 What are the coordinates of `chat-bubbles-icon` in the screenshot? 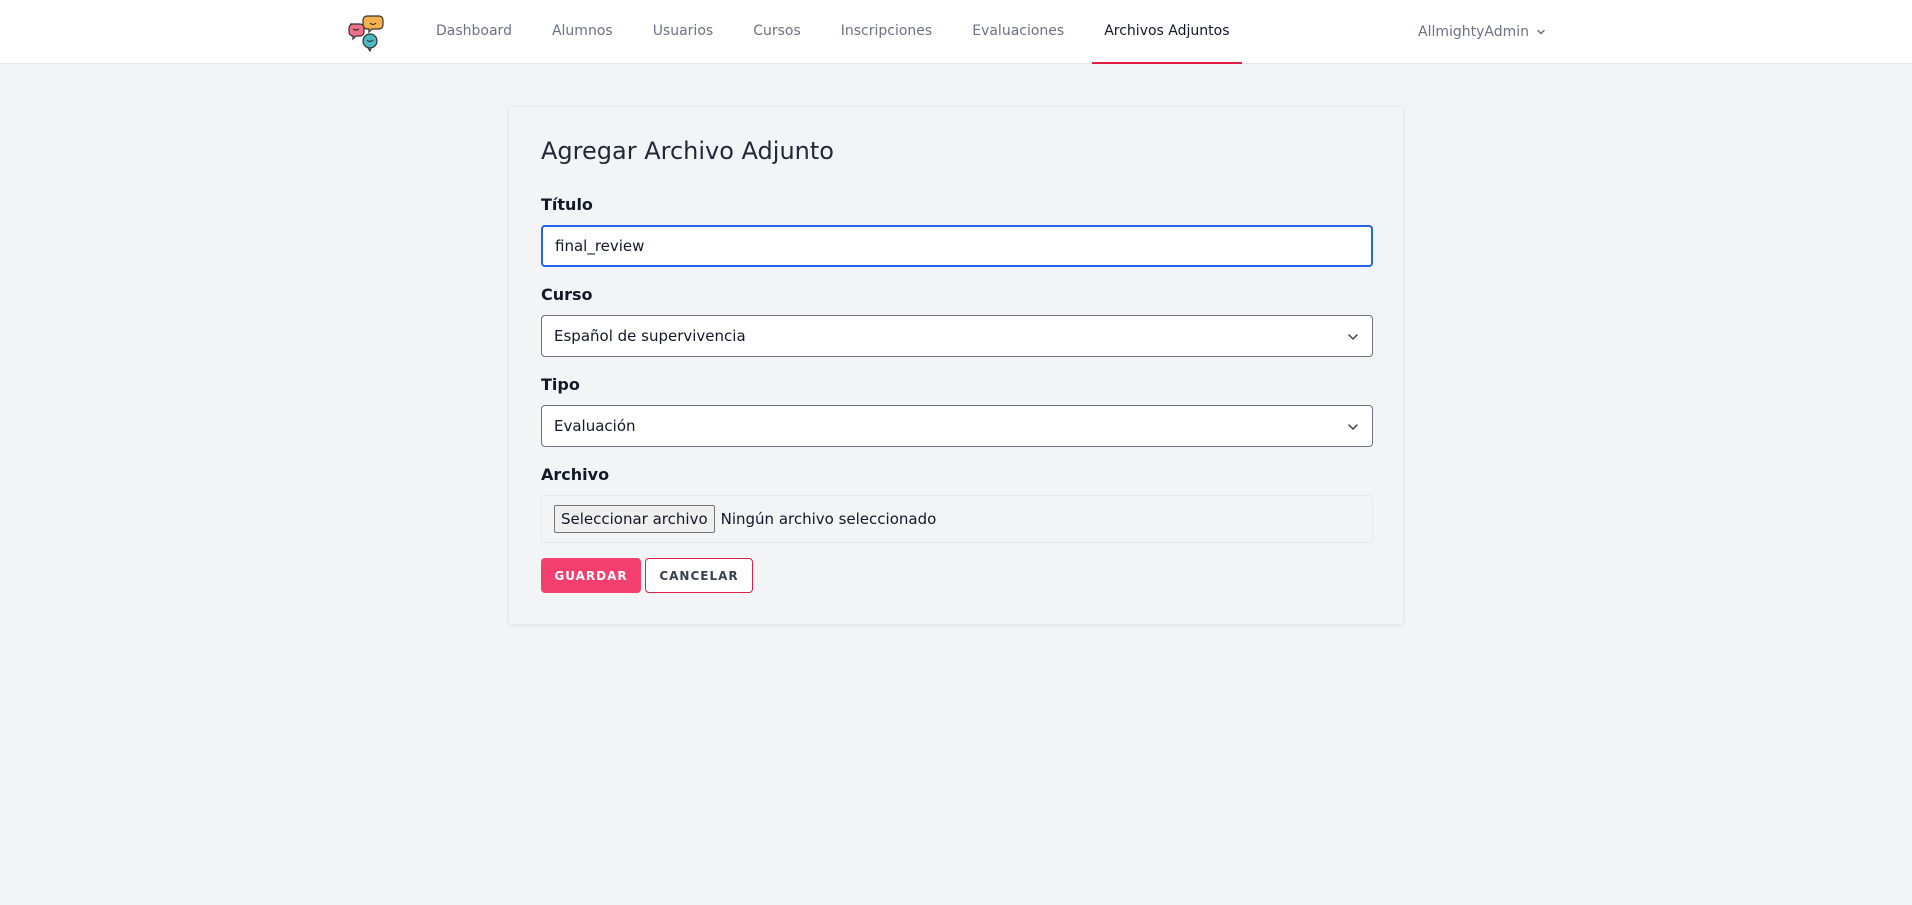 It's located at (366, 34).